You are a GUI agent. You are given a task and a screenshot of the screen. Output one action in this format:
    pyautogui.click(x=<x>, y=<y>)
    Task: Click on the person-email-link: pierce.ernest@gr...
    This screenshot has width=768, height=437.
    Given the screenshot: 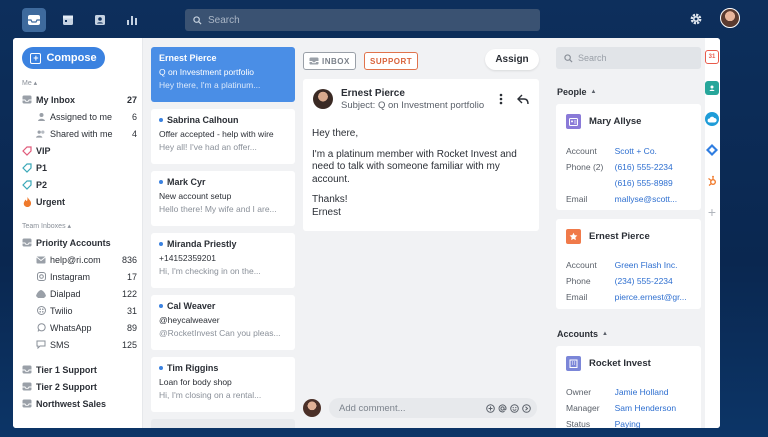 What is the action you would take?
    pyautogui.click(x=655, y=297)
    